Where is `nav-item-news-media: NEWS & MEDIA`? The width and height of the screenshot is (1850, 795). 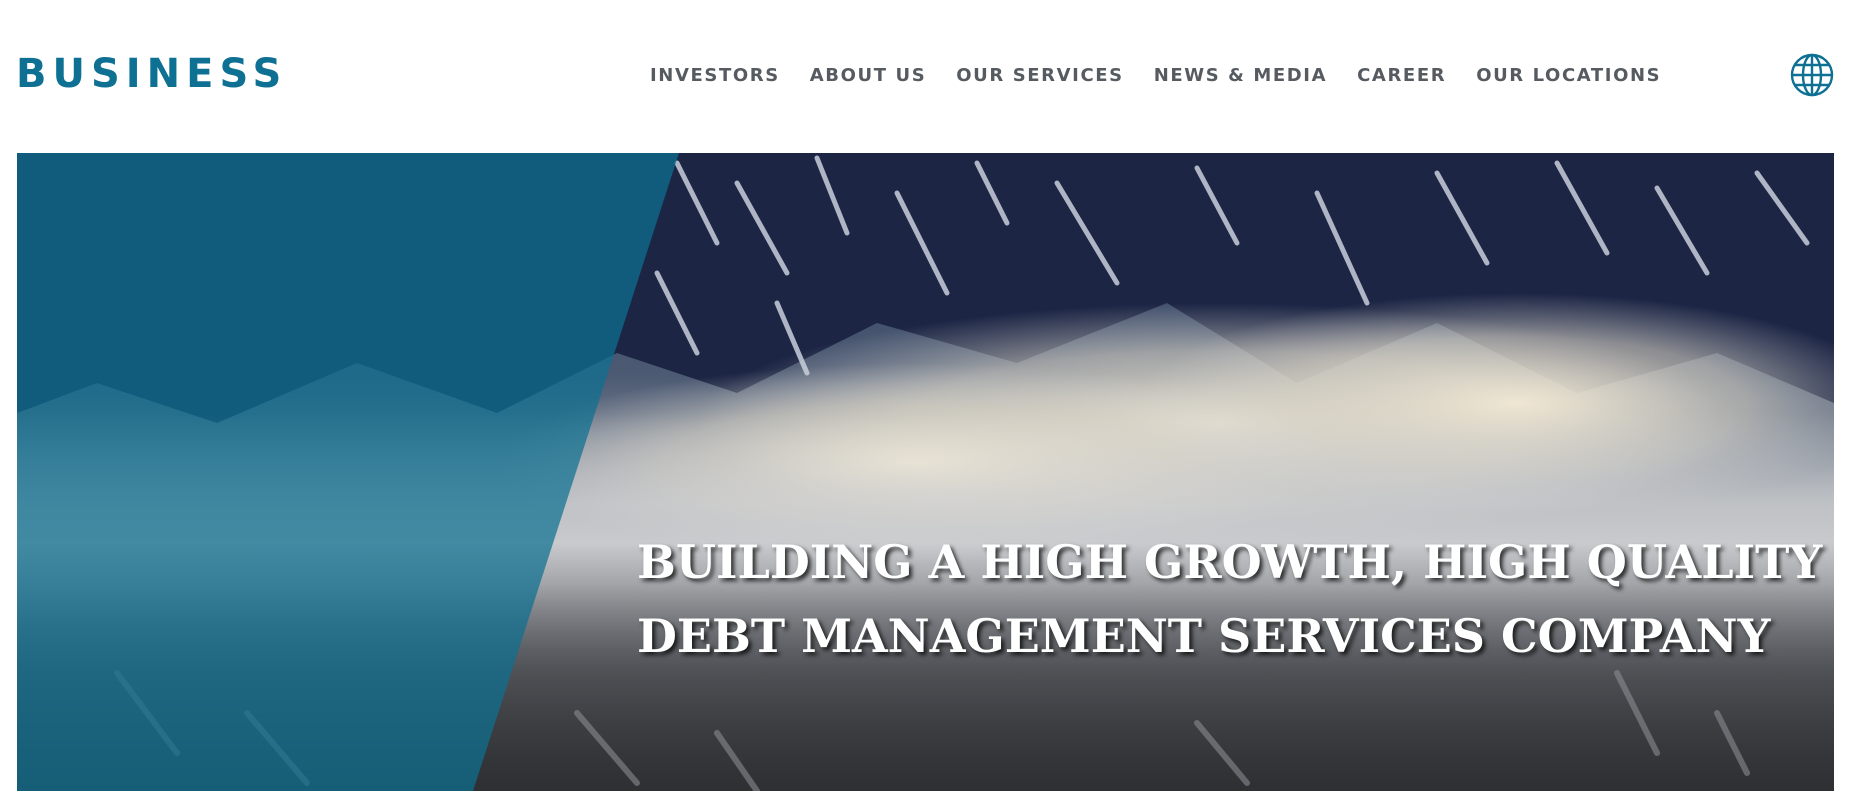
nav-item-news-media: NEWS & MEDIA is located at coordinates (1240, 75).